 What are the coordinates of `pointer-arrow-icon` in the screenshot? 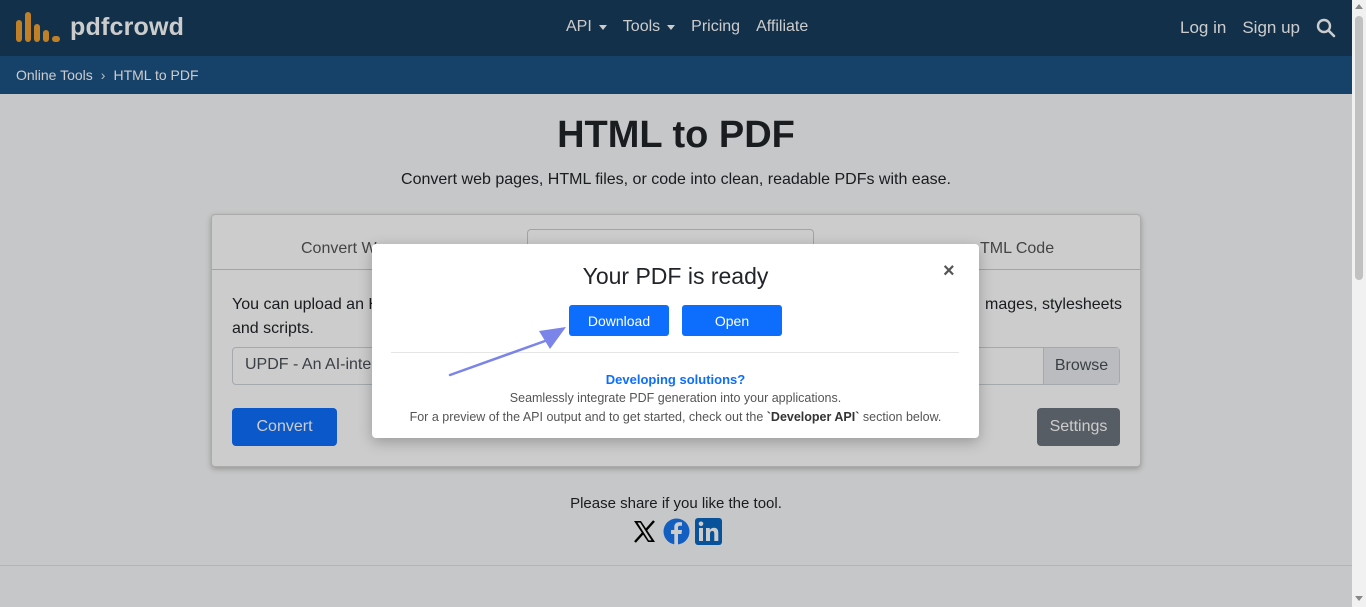 It's located at (507, 352).